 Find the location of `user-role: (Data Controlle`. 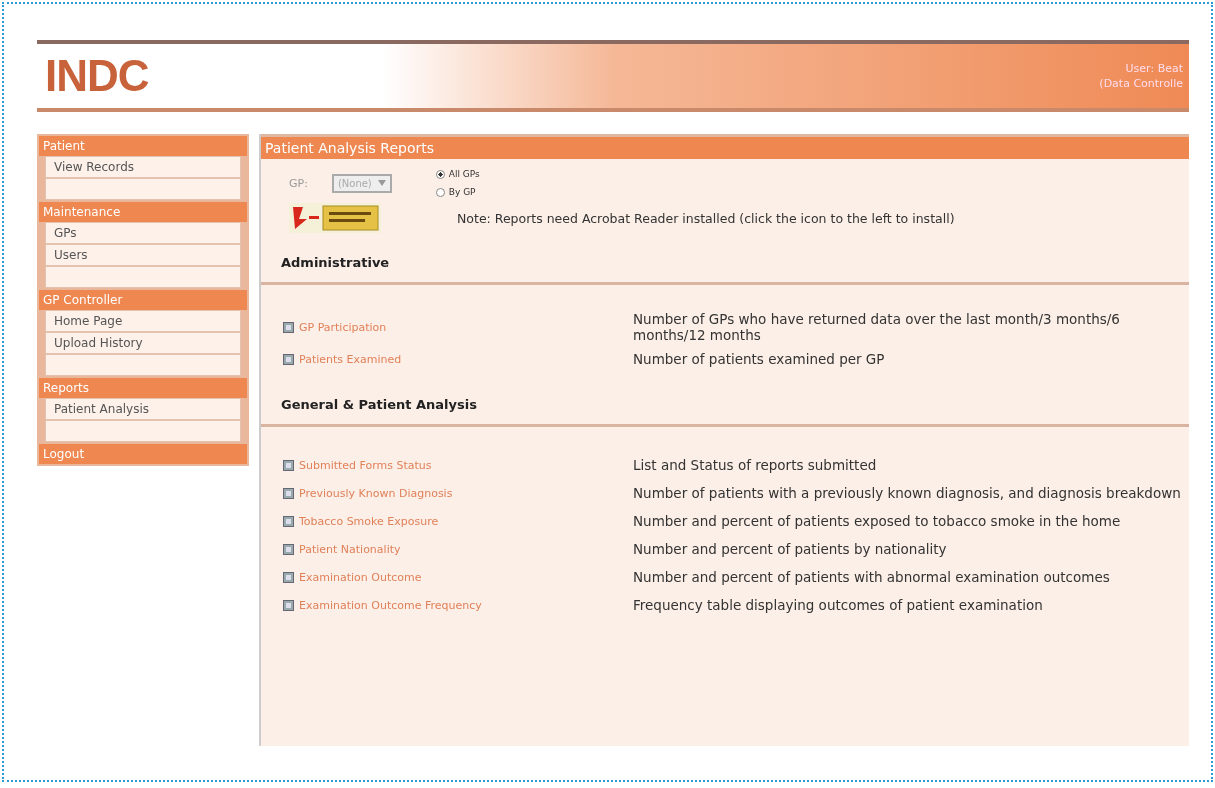

user-role: (Data Controlle is located at coordinates (1141, 83).